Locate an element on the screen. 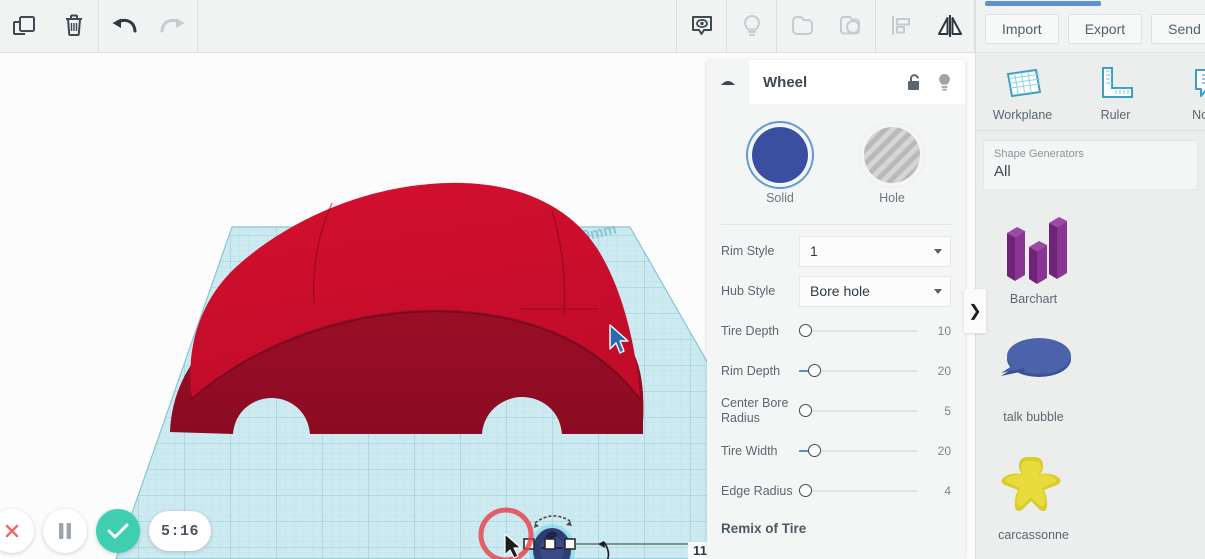 Image resolution: width=1205 pixels, height=559 pixels. shape-barchart: Barchart is located at coordinates (1033, 259).